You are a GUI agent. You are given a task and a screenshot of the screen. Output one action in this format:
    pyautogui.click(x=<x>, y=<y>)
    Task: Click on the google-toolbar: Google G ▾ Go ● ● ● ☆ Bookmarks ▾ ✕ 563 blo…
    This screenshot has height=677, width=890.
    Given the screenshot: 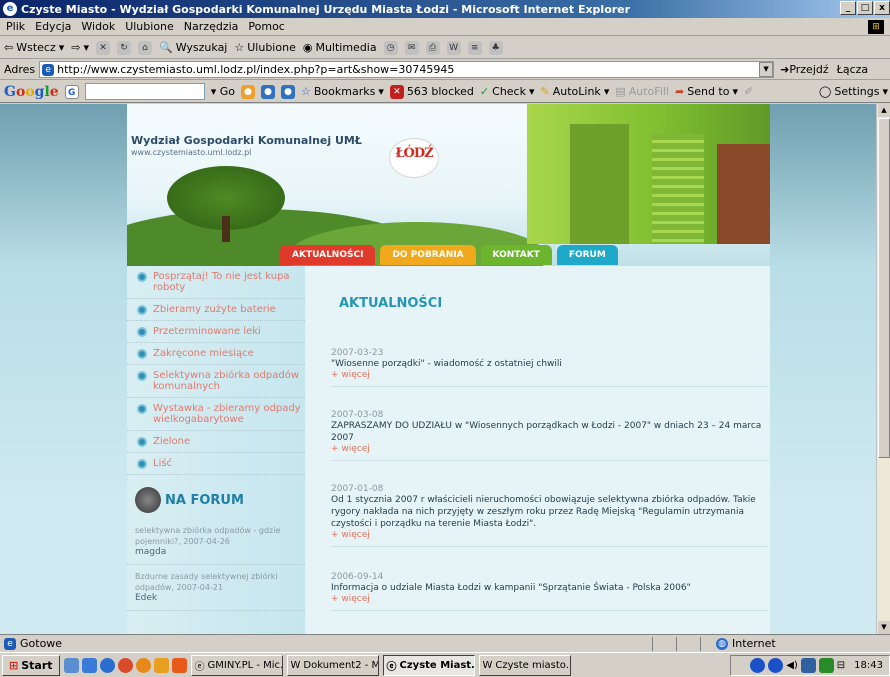 What is the action you would take?
    pyautogui.click(x=445, y=92)
    